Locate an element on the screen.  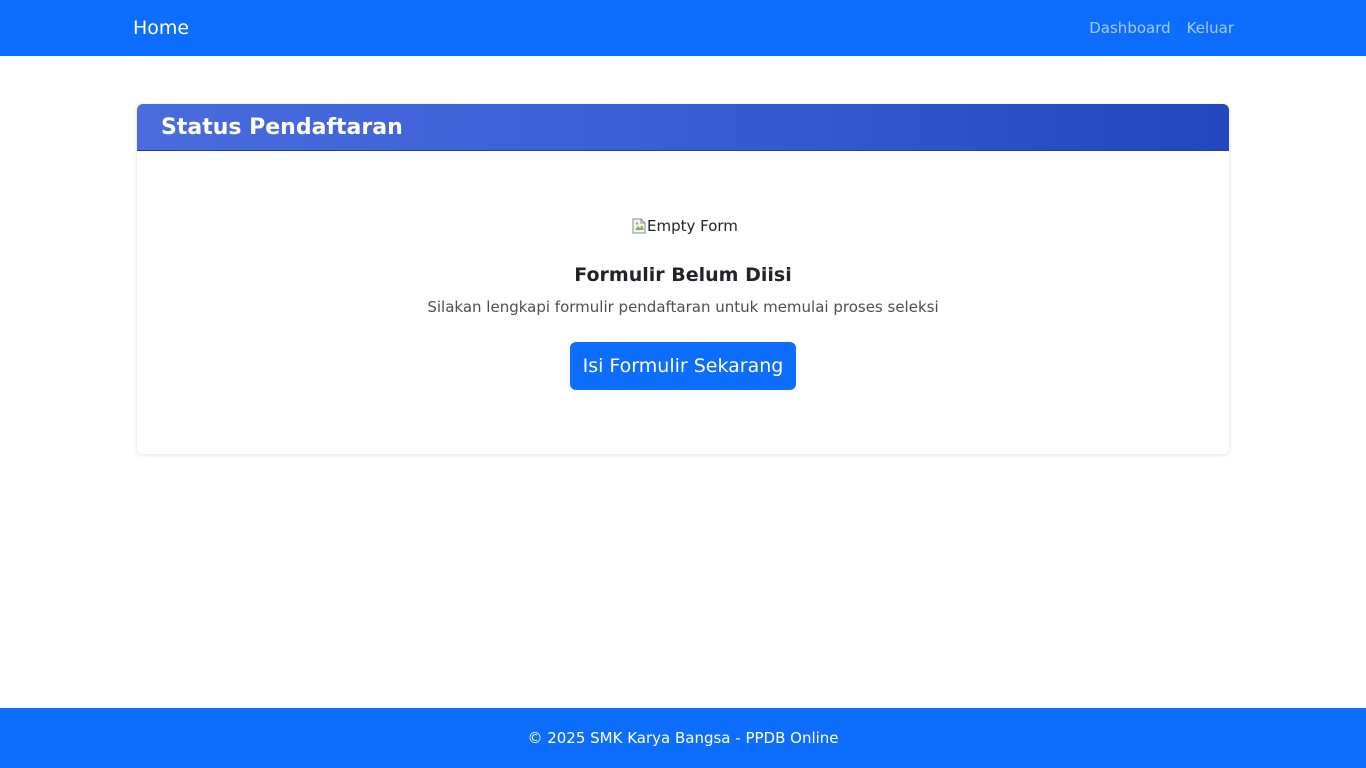
brand-home-link: Home is located at coordinates (161, 28).